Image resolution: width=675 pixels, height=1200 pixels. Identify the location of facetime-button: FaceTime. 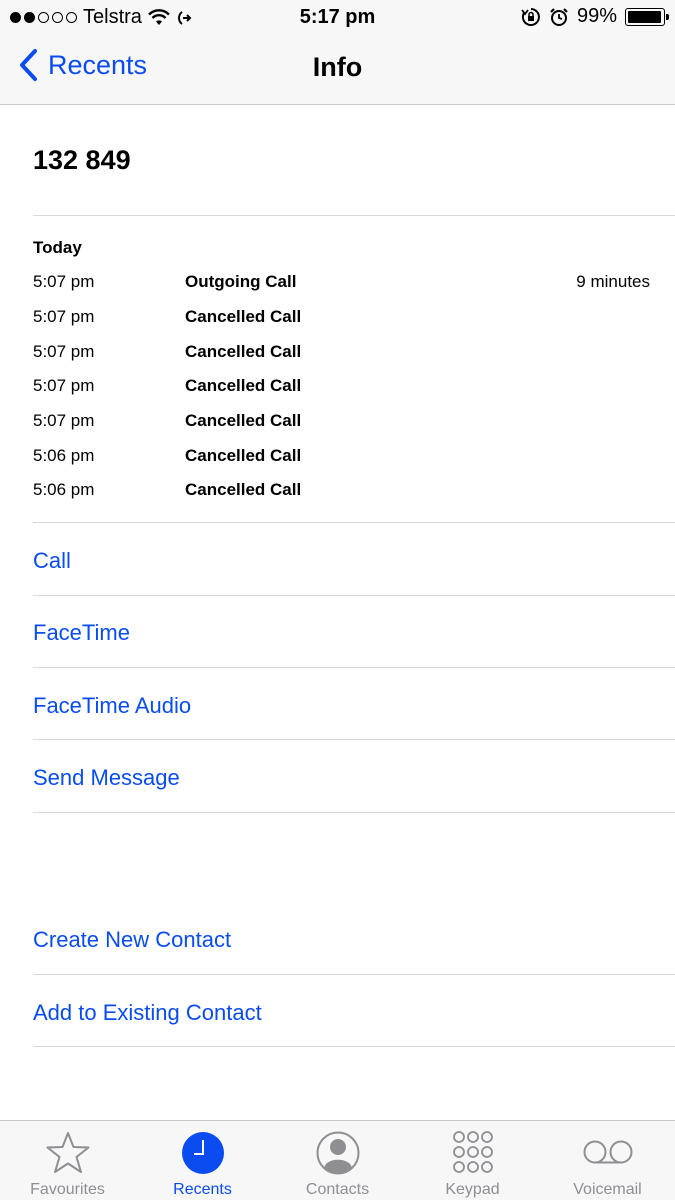
(81, 633).